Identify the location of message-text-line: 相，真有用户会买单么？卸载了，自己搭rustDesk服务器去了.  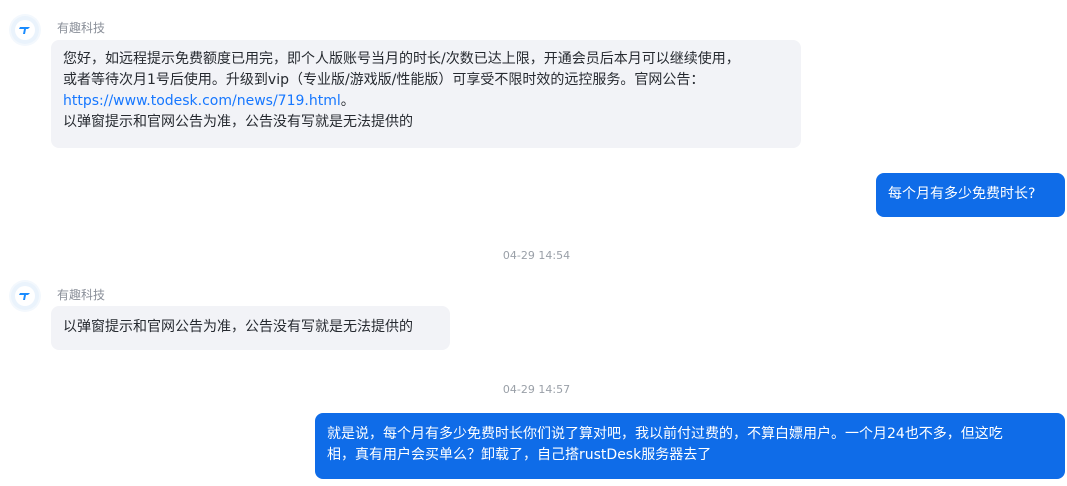
(519, 455).